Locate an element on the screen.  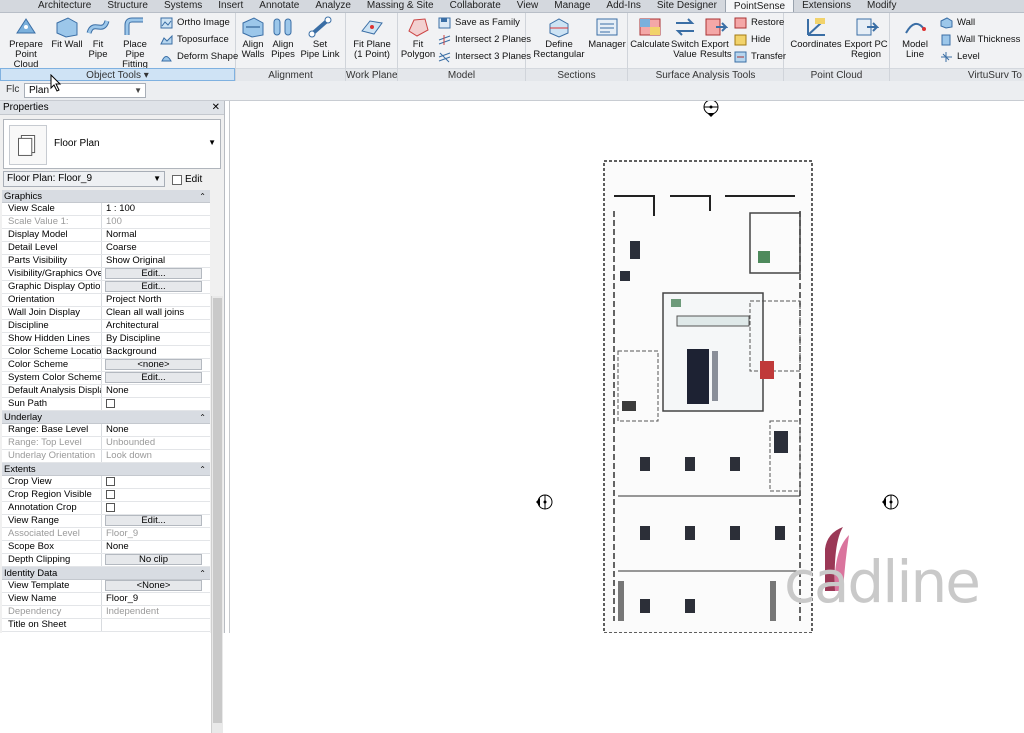
properties-scrollbar is located at coordinates (217, 514).